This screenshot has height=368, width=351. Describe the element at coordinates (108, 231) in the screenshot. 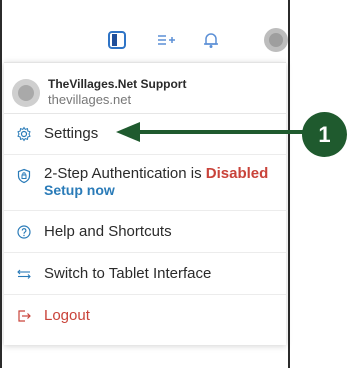

I see `help-label: Help and Shortcuts` at that location.